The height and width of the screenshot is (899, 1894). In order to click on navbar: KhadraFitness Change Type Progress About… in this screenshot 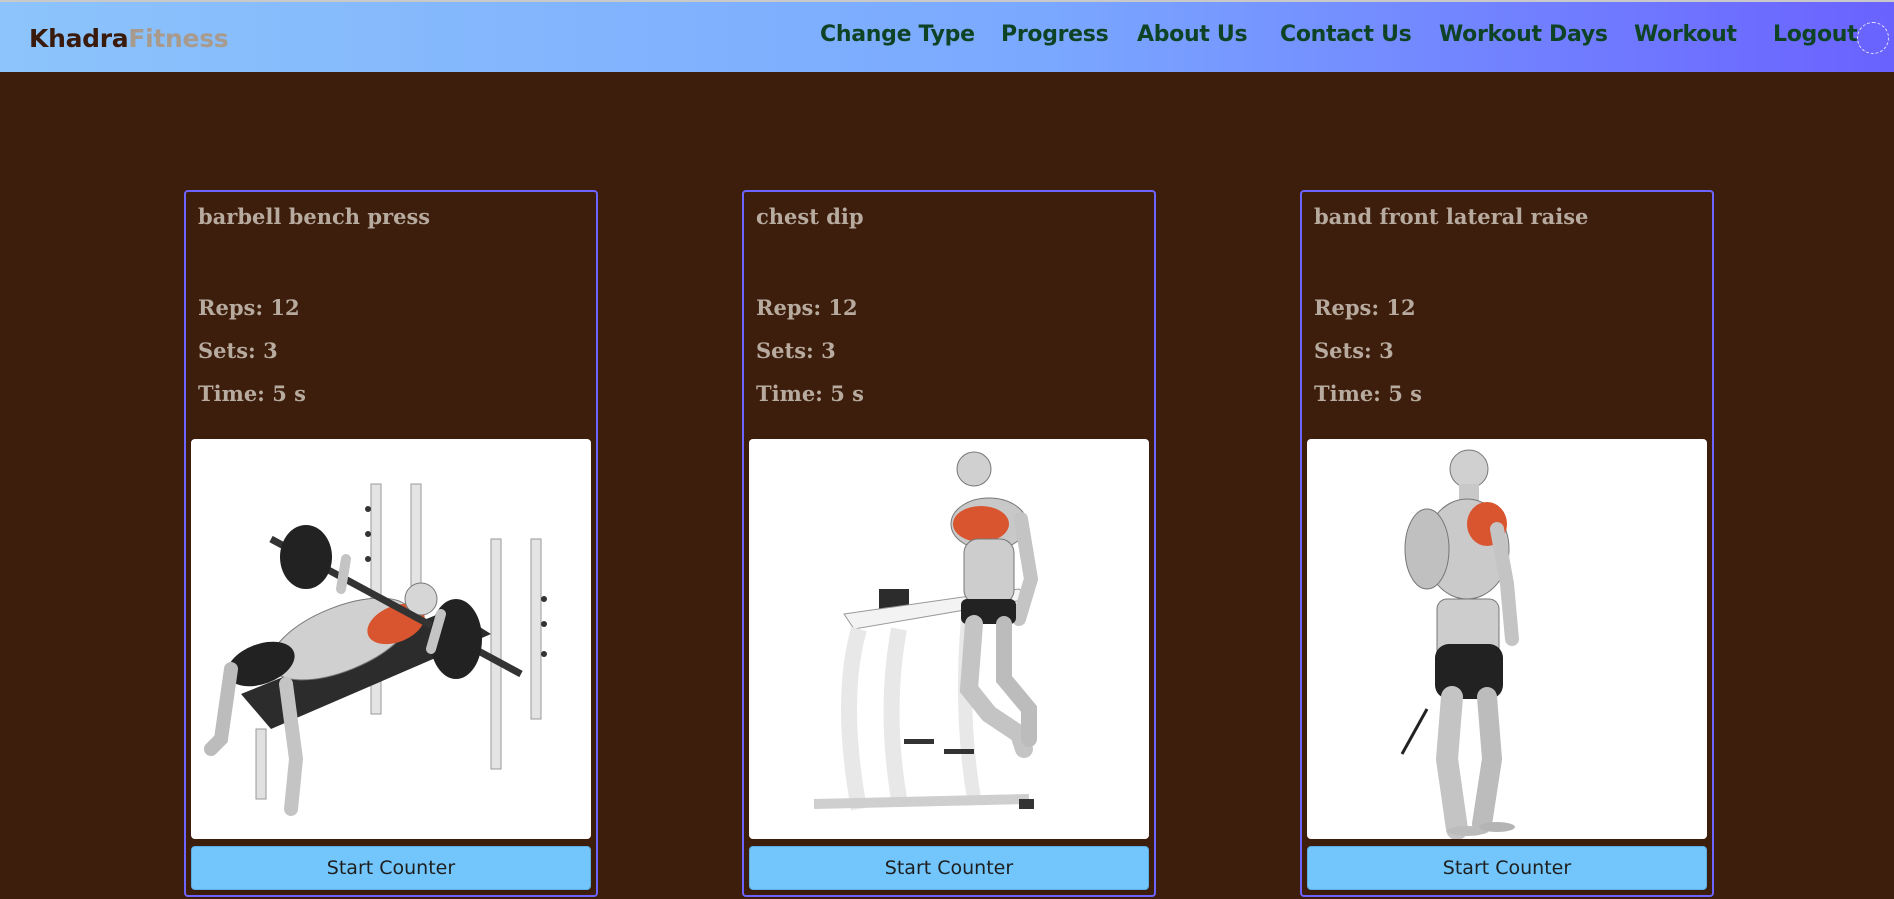, I will do `click(947, 36)`.